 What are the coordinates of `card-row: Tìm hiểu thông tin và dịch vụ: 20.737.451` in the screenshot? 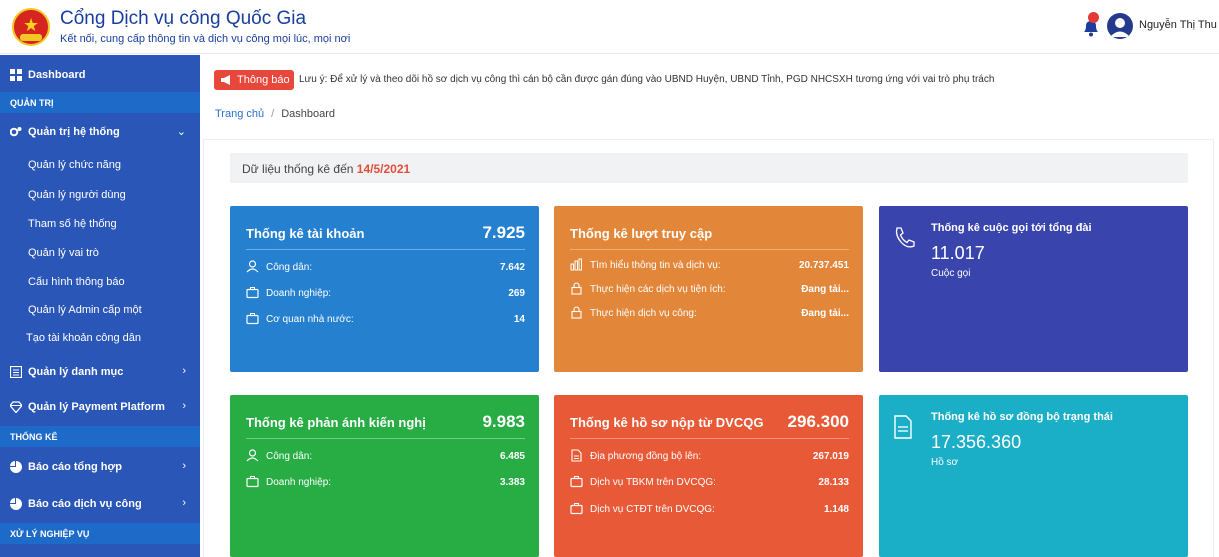 It's located at (709, 265).